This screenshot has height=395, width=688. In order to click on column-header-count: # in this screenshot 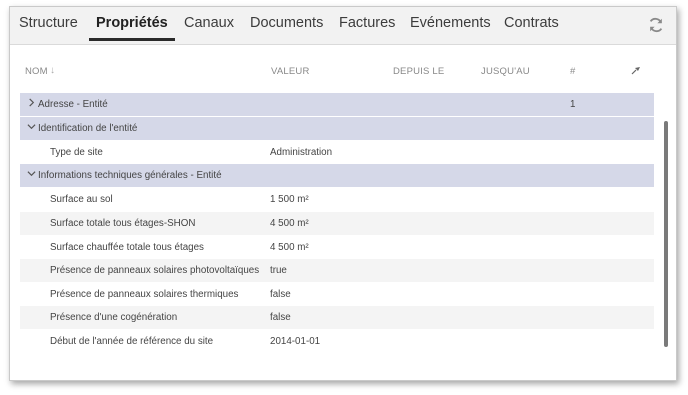, I will do `click(572, 71)`.